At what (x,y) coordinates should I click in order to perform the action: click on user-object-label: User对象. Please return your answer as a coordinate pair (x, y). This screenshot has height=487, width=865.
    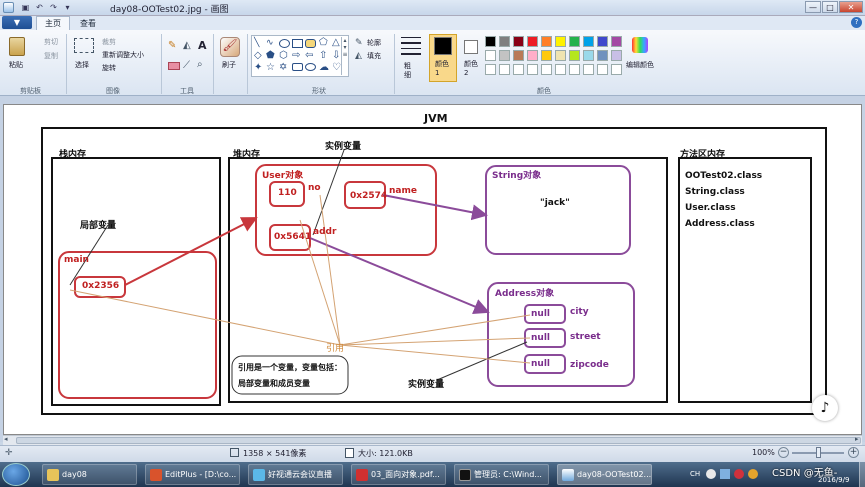
    Looking at the image, I should click on (283, 176).